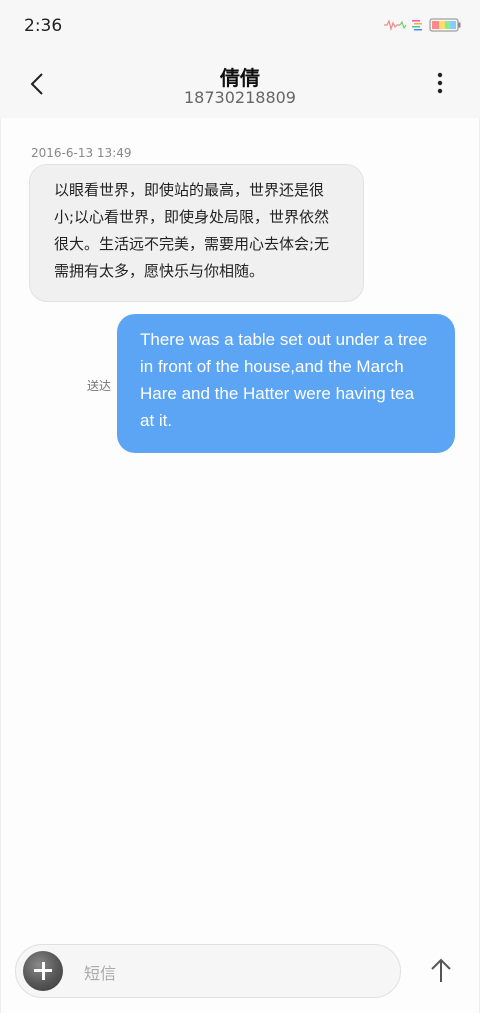  Describe the element at coordinates (234, 973) in the screenshot. I see `sms-input` at that location.